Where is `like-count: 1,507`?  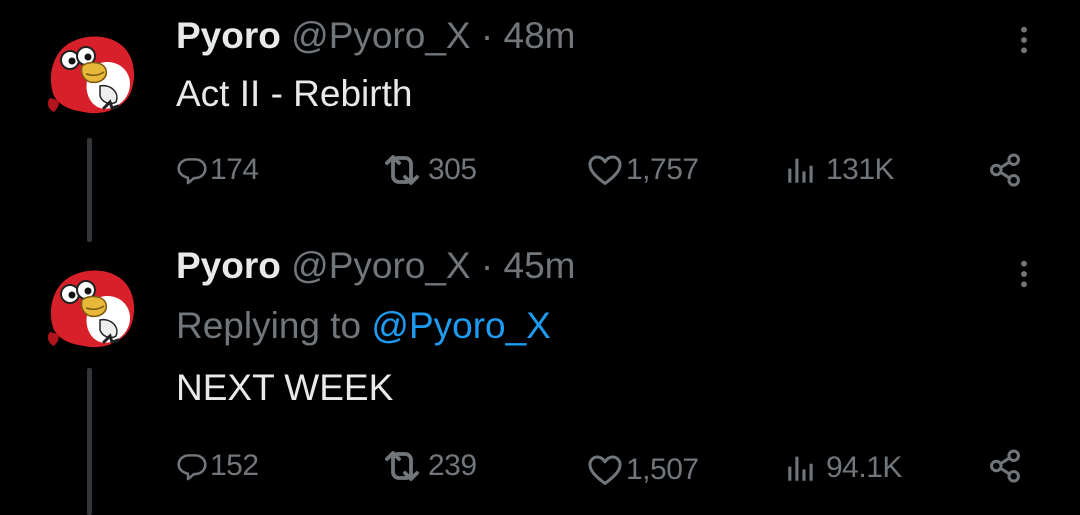
like-count: 1,507 is located at coordinates (662, 469).